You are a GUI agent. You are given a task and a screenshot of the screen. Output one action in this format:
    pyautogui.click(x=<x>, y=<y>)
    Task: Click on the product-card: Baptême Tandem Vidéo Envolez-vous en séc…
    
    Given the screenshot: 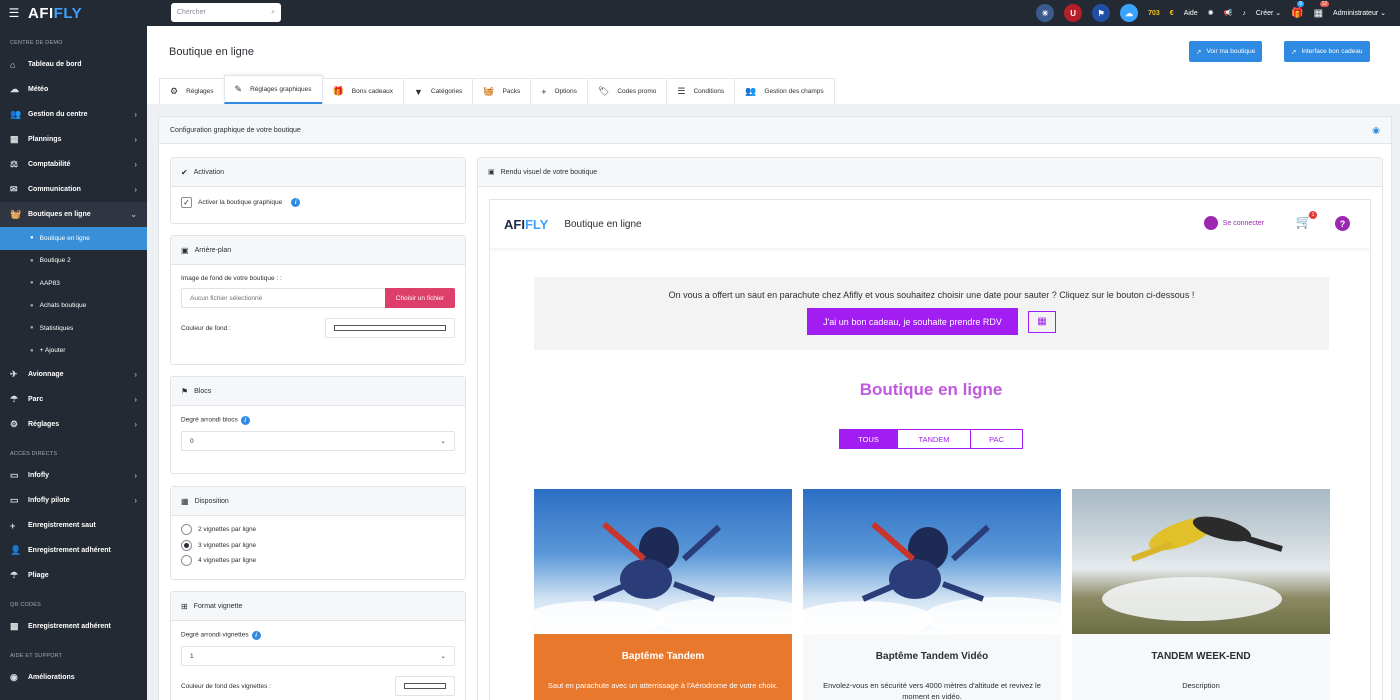 What is the action you would take?
    pyautogui.click(x=932, y=594)
    